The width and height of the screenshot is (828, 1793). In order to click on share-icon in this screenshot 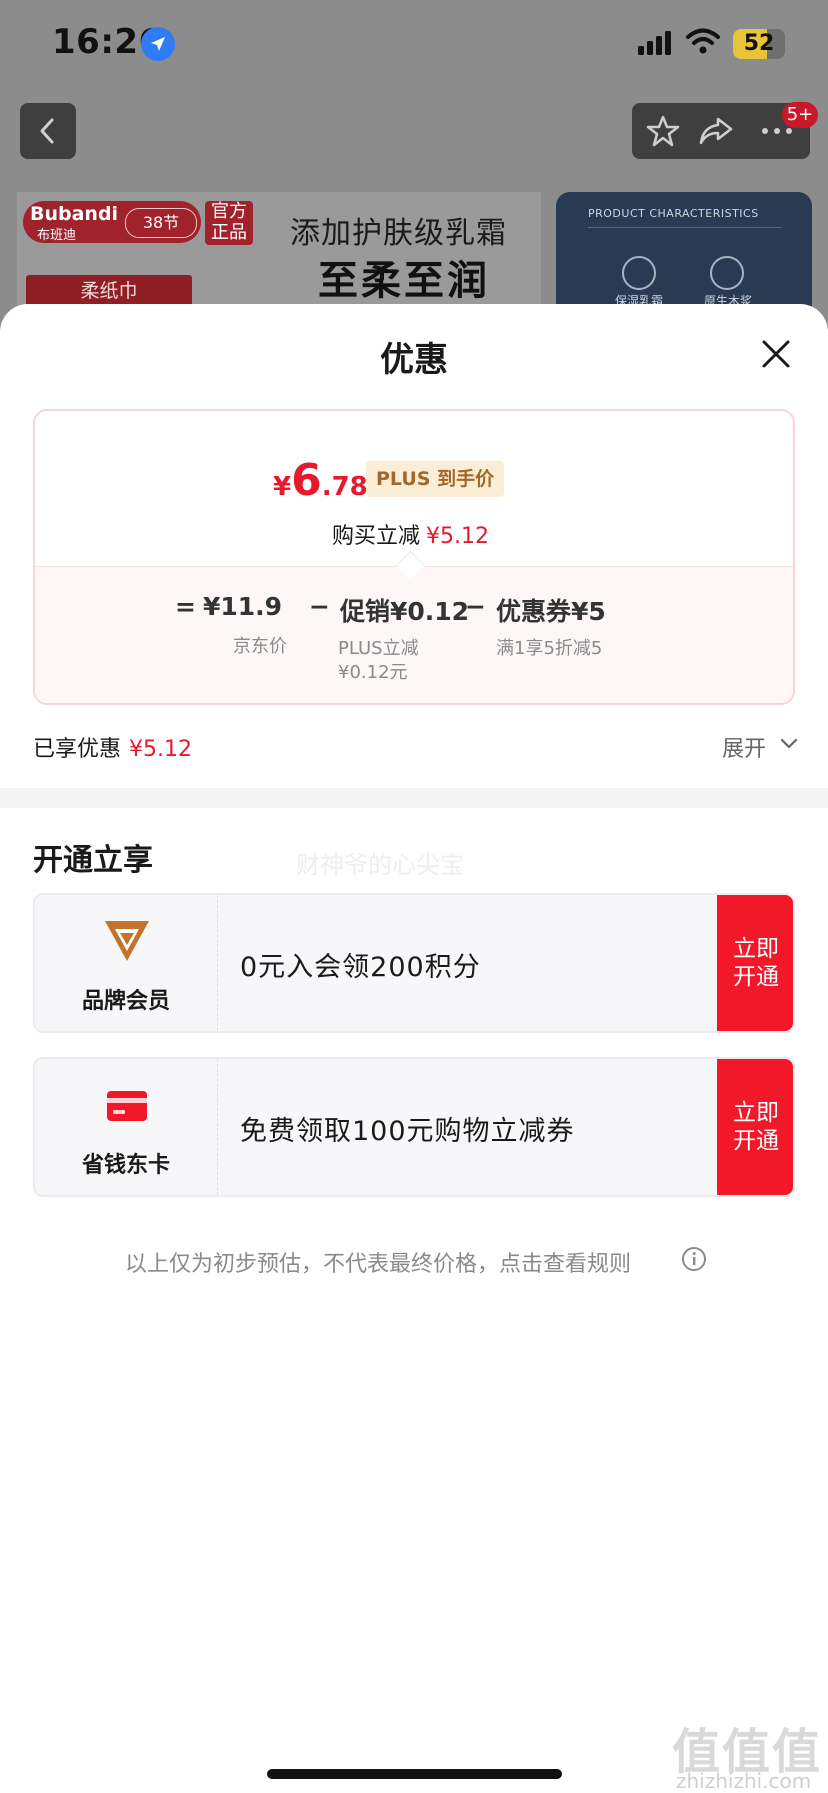, I will do `click(716, 131)`.